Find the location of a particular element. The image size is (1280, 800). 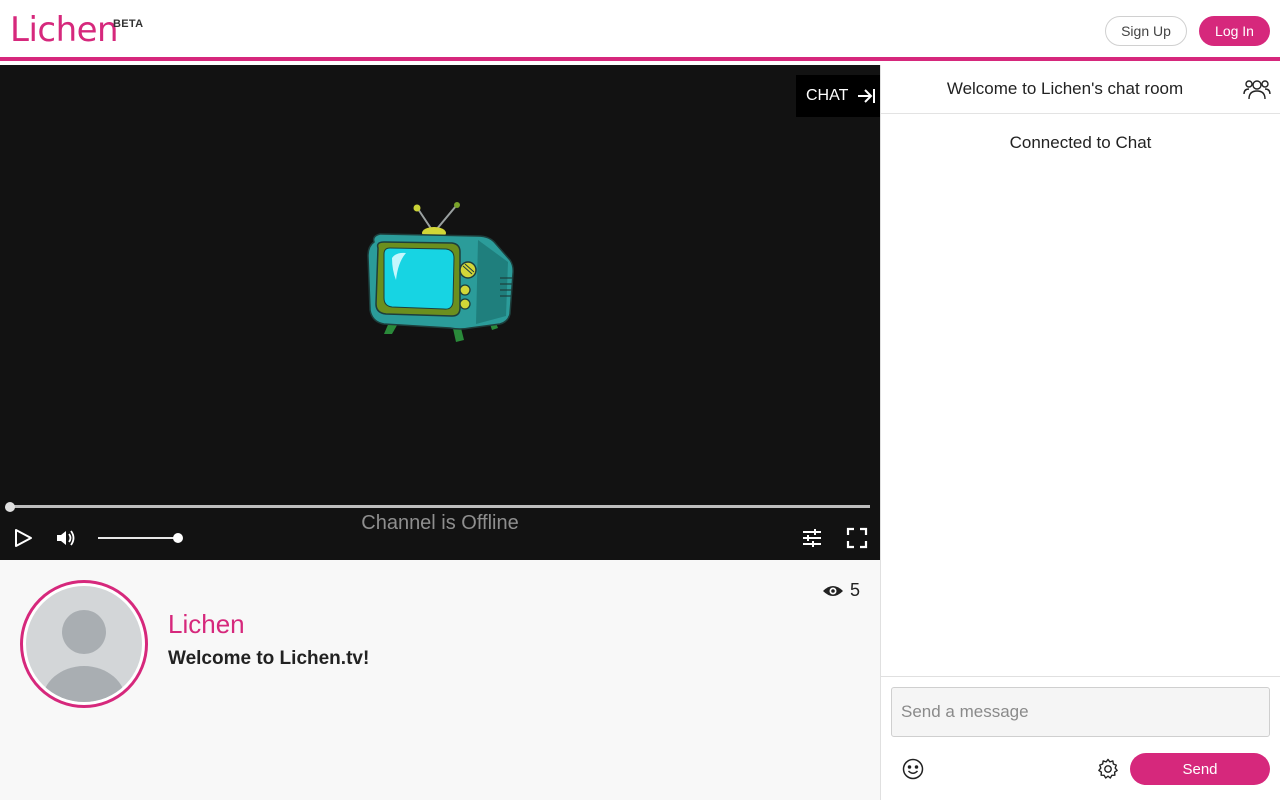

settings-sliders-icon is located at coordinates (812, 538).